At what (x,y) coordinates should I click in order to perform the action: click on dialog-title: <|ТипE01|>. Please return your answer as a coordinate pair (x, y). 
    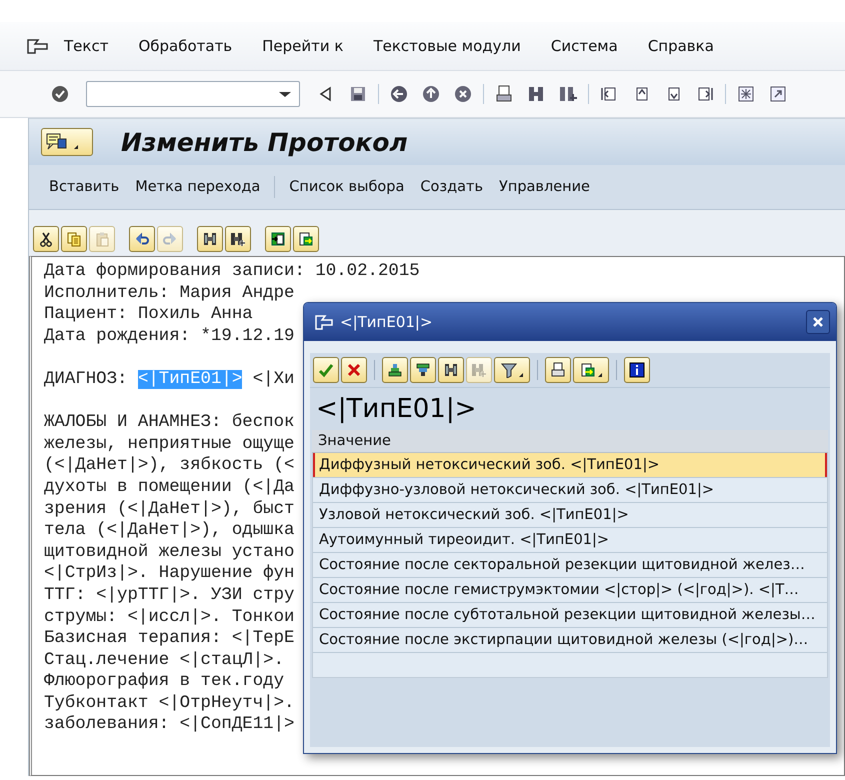
    Looking at the image, I should click on (387, 322).